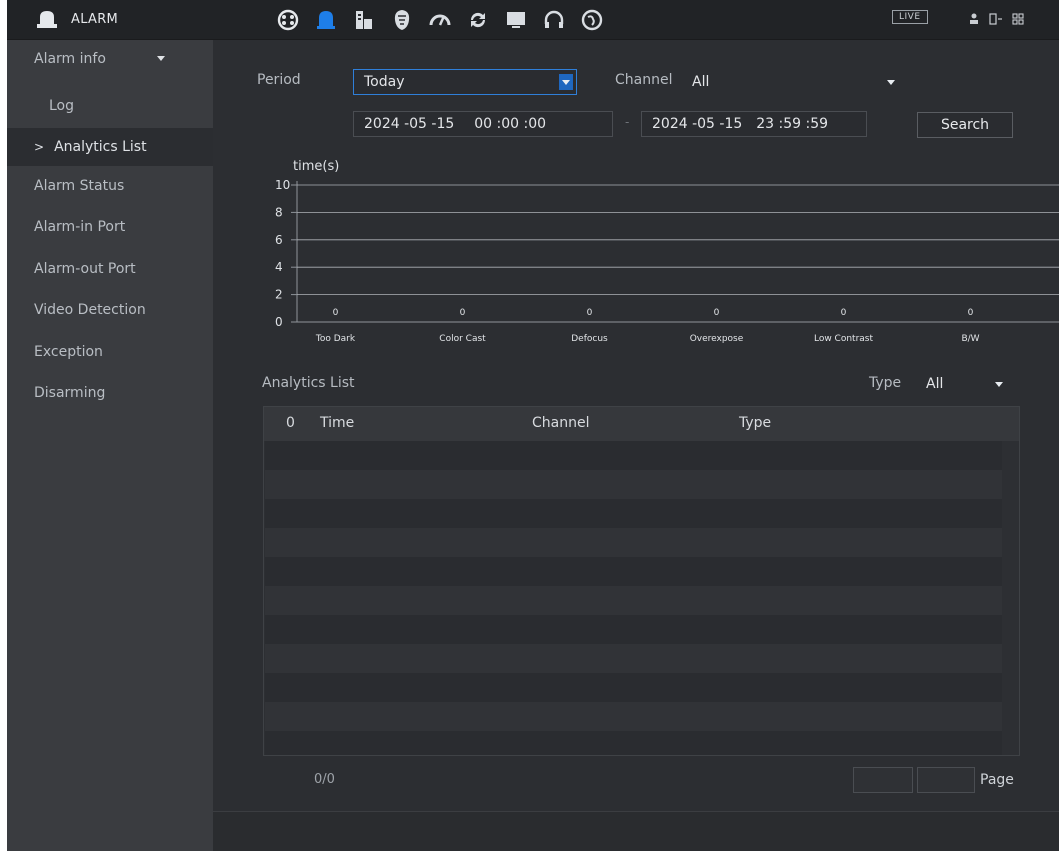  I want to click on sidebar-item-analytics-list: > Analytics List, so click(110, 147).